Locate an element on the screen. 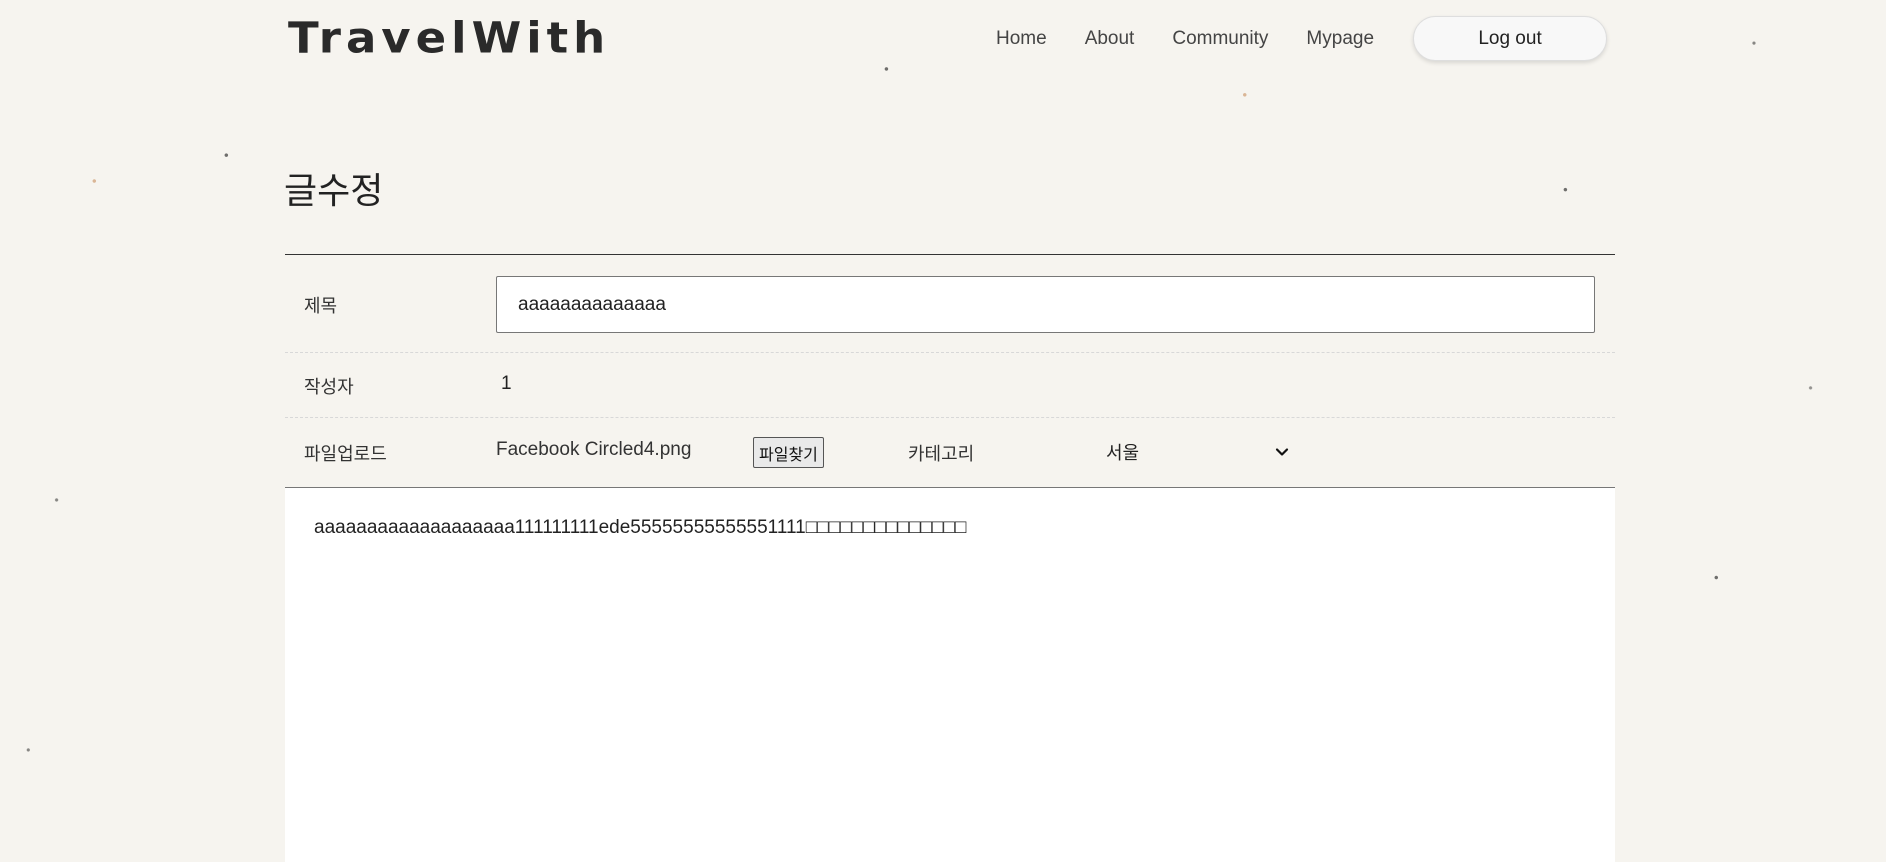 This screenshot has height=862, width=1886. file-name: Facebook Circled4.png is located at coordinates (594, 449).